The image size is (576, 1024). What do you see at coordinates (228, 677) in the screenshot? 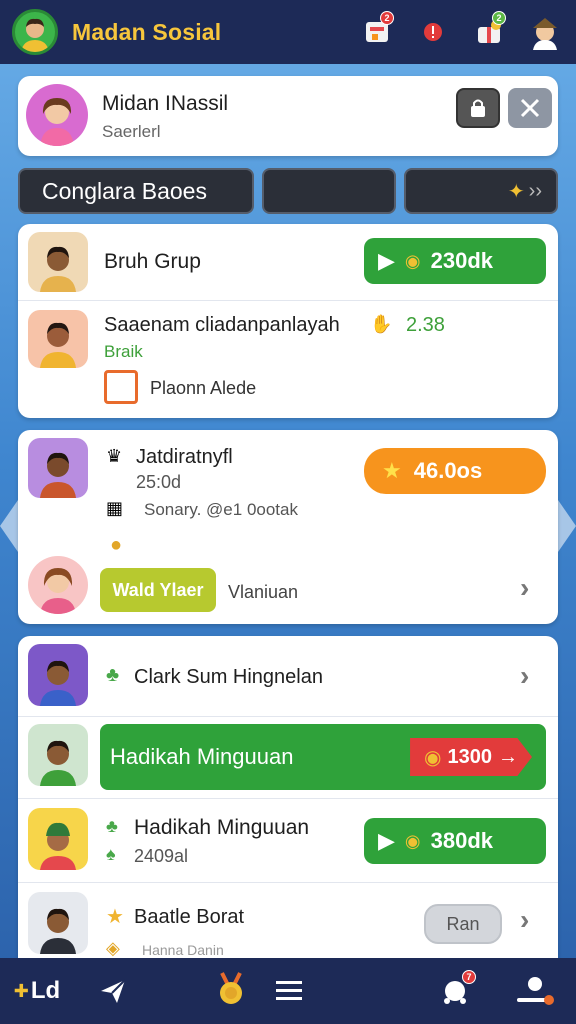
I see `list-item-title: Clark Sum Hingnelan` at bounding box center [228, 677].